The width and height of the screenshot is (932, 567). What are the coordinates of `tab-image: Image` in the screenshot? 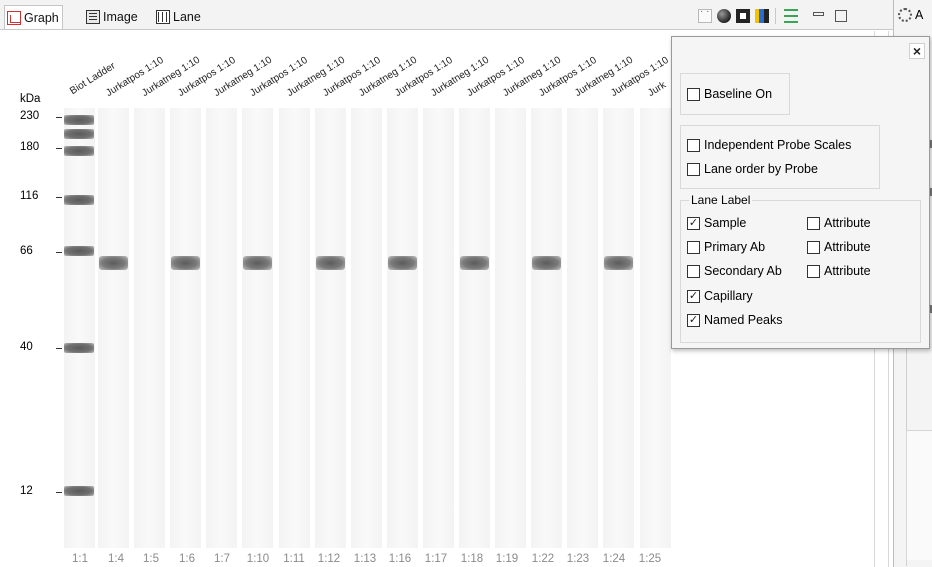 It's located at (112, 17).